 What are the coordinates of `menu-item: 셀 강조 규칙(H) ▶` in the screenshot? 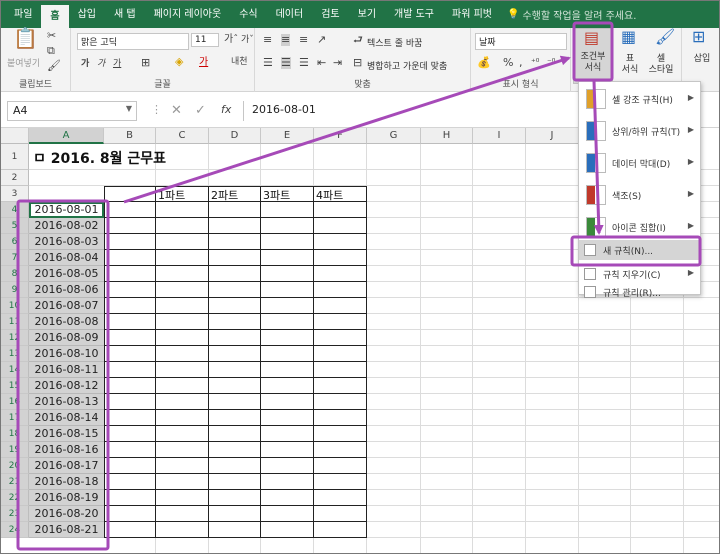 It's located at (639, 99).